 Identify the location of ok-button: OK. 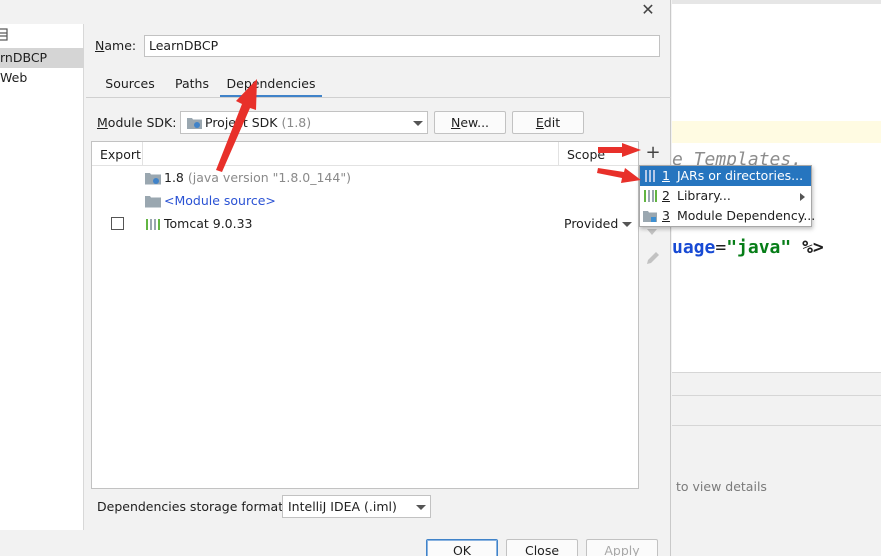
(462, 547).